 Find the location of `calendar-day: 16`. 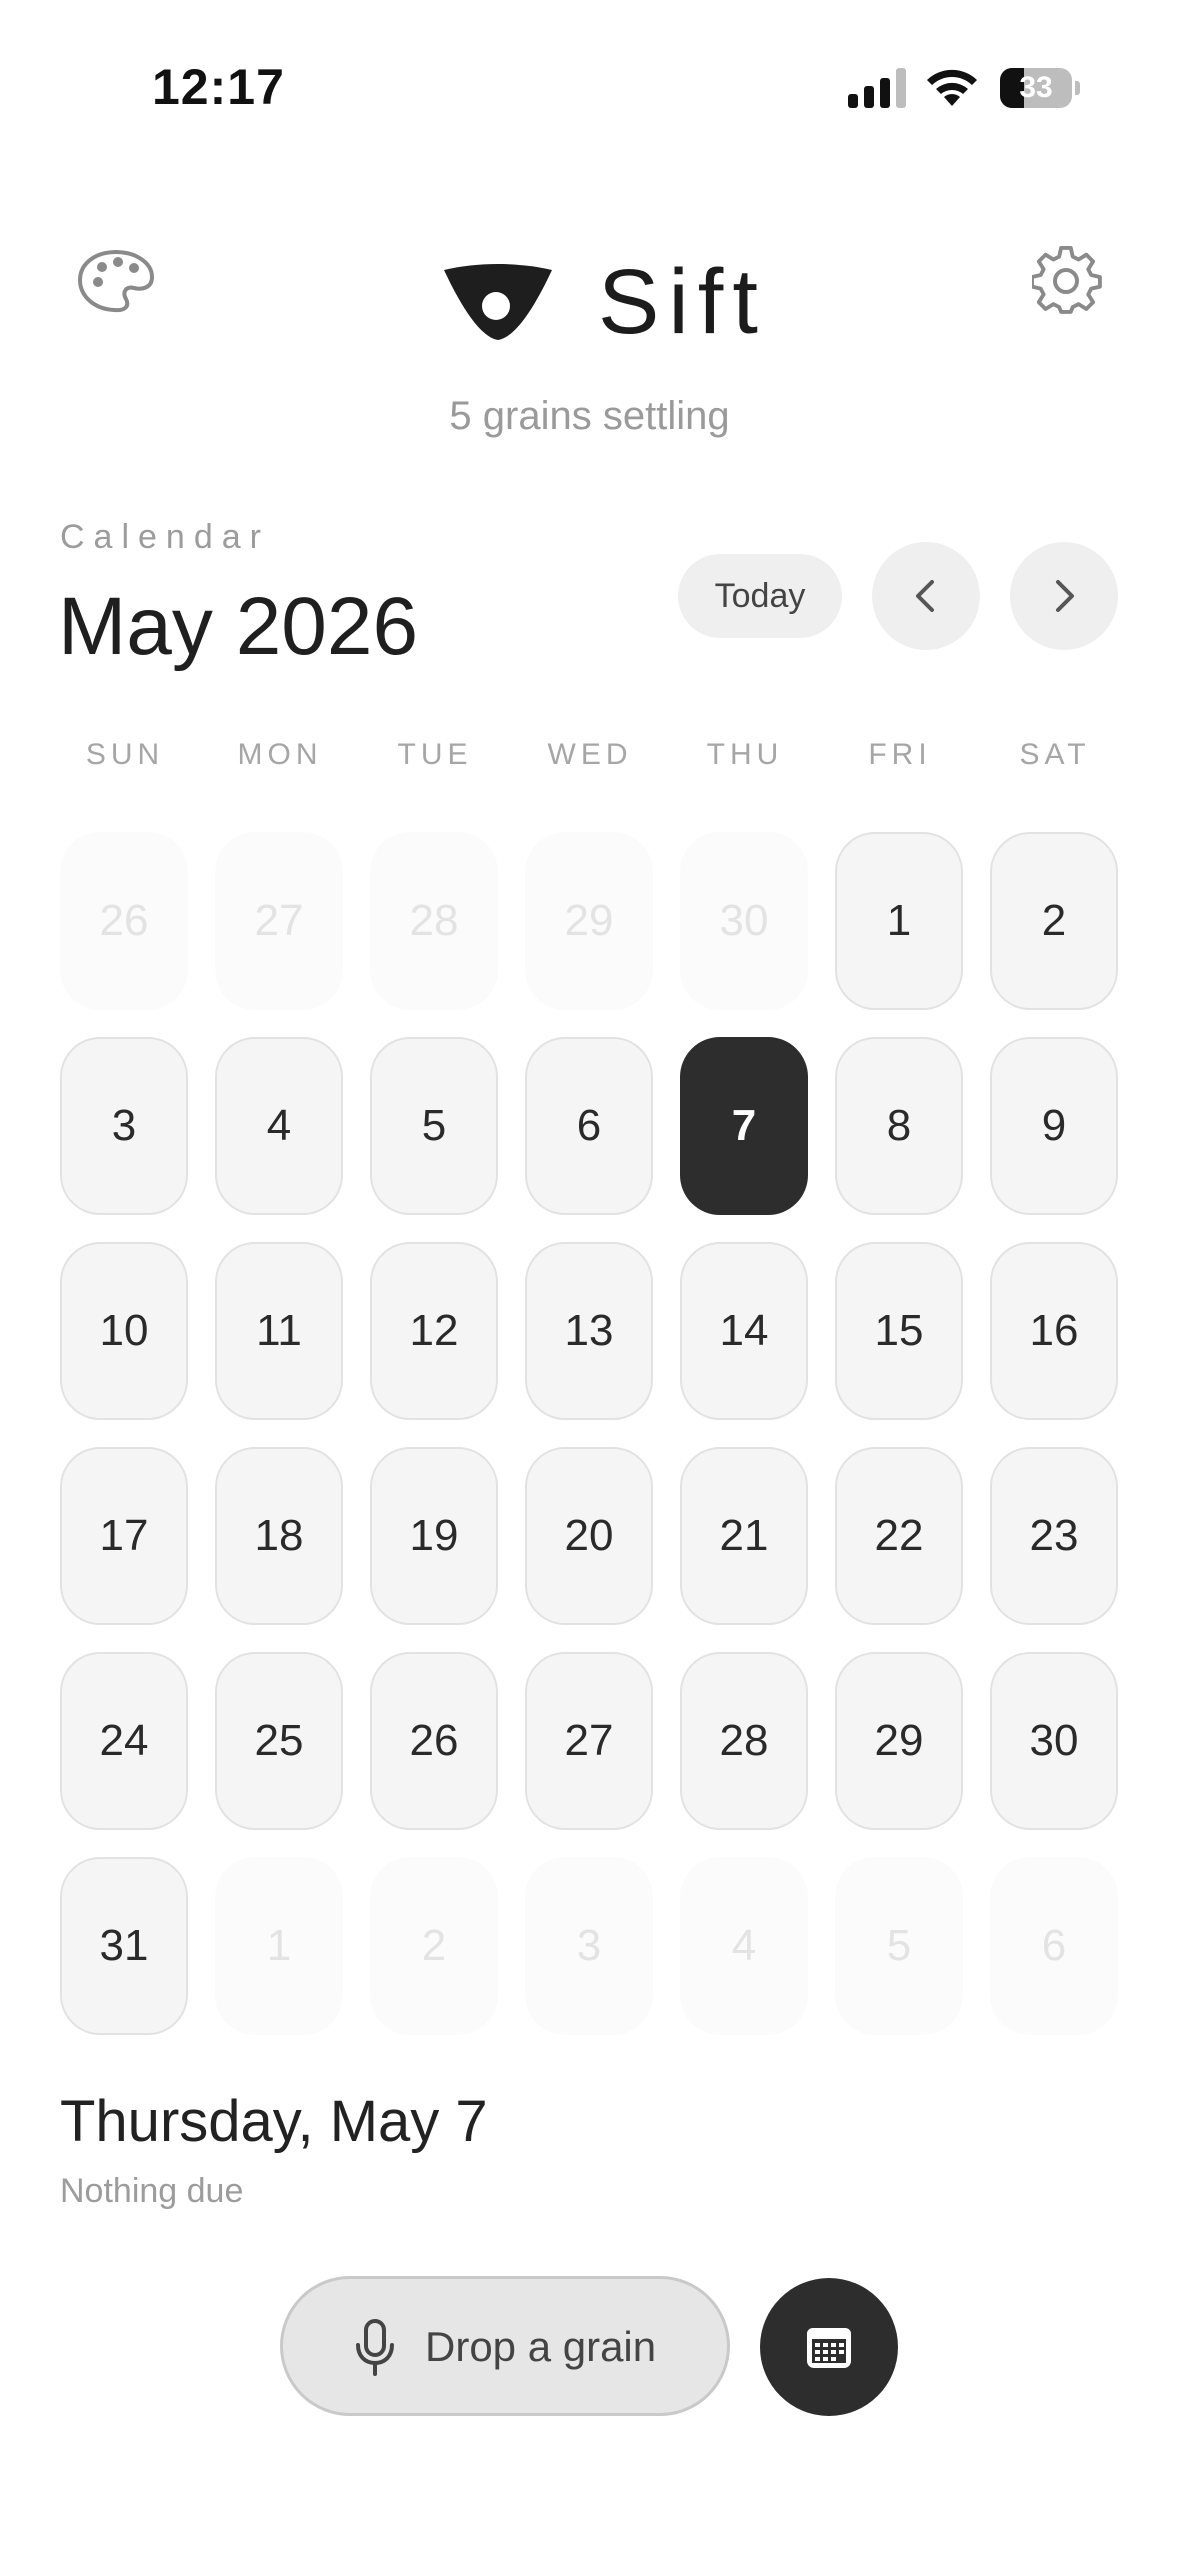

calendar-day: 16 is located at coordinates (1054, 1331).